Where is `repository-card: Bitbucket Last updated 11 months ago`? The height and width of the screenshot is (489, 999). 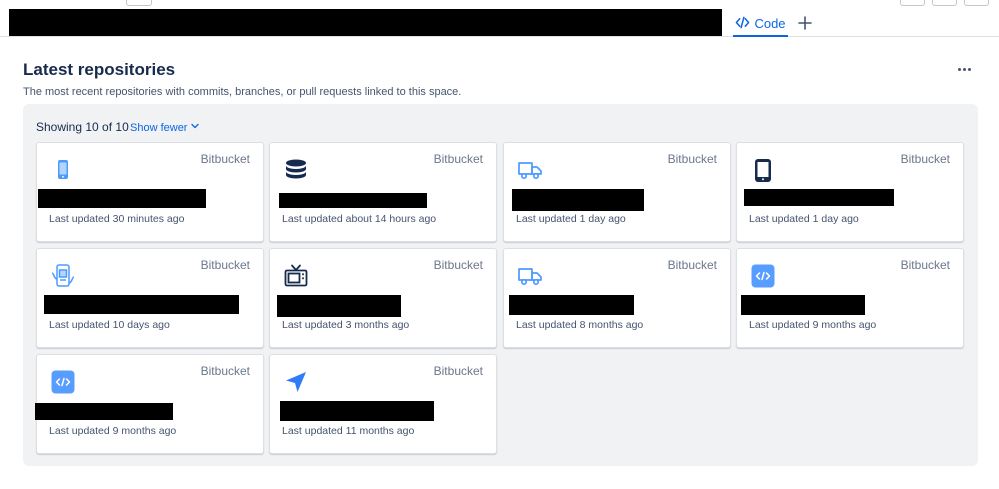 repository-card: Bitbucket Last updated 11 months ago is located at coordinates (383, 404).